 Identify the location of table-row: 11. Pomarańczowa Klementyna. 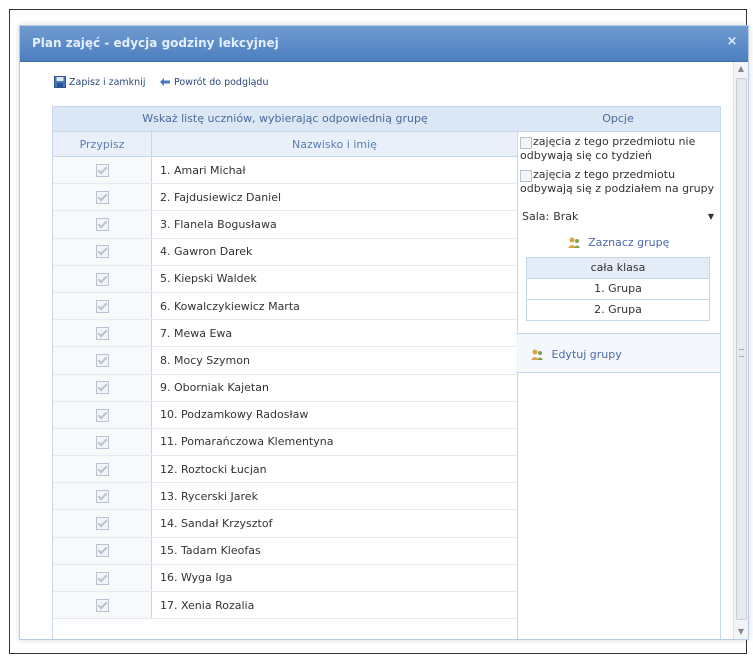
(285, 442).